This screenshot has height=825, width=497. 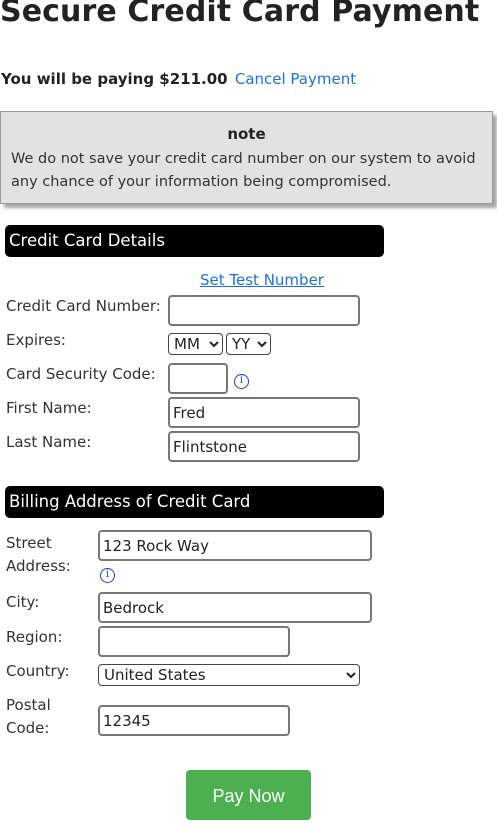 I want to click on country-label: Country:, so click(x=38, y=671).